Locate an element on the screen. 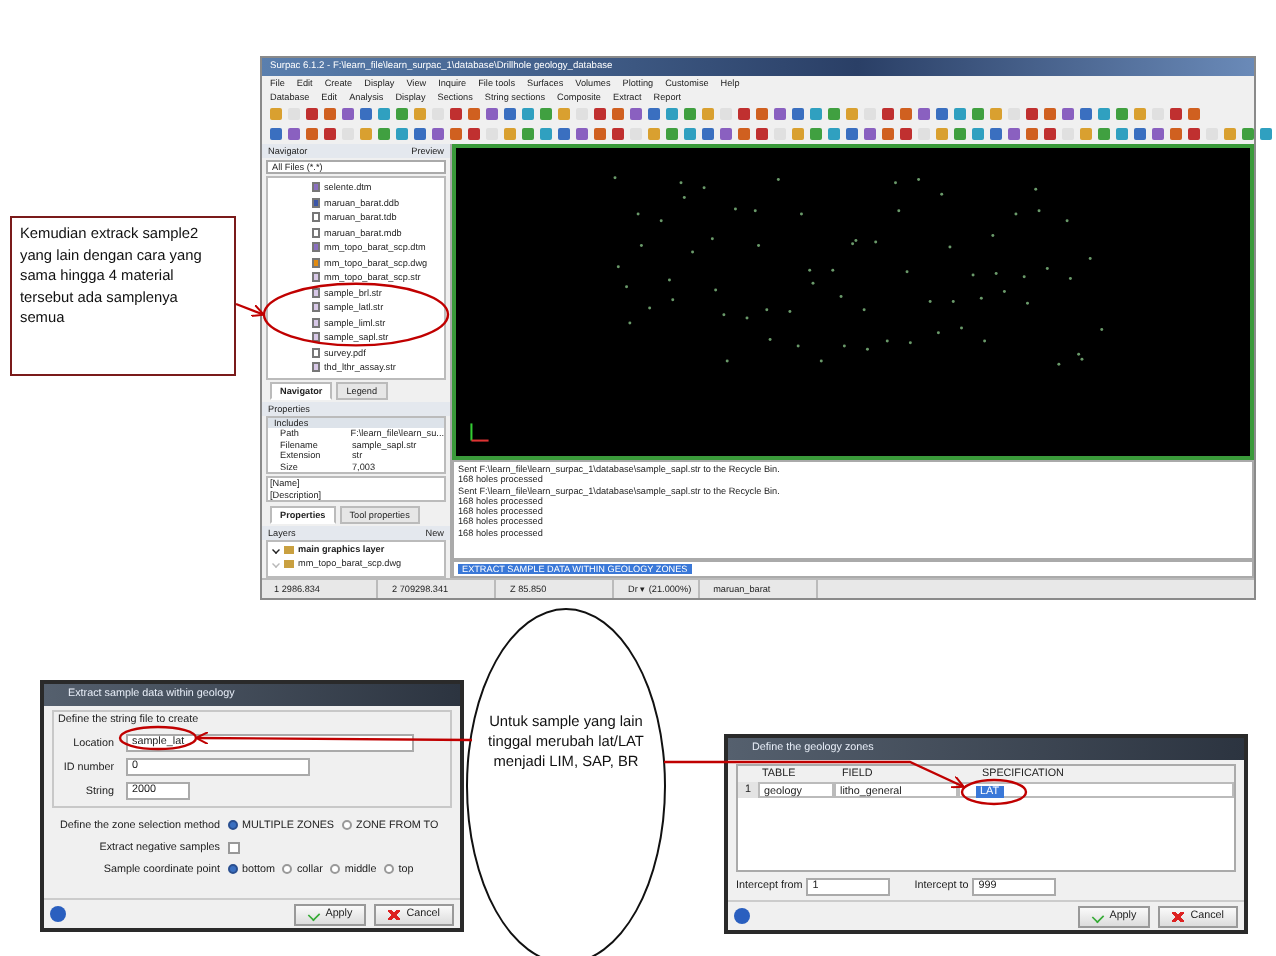  callout-arrow is located at coordinates (250, 309).